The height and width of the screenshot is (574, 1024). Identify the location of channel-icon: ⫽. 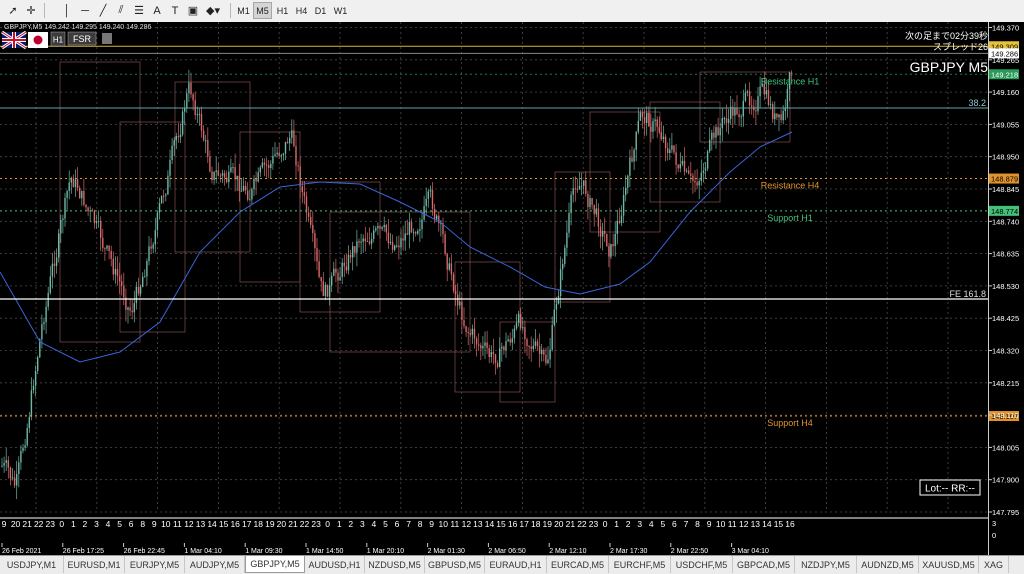
(121, 10).